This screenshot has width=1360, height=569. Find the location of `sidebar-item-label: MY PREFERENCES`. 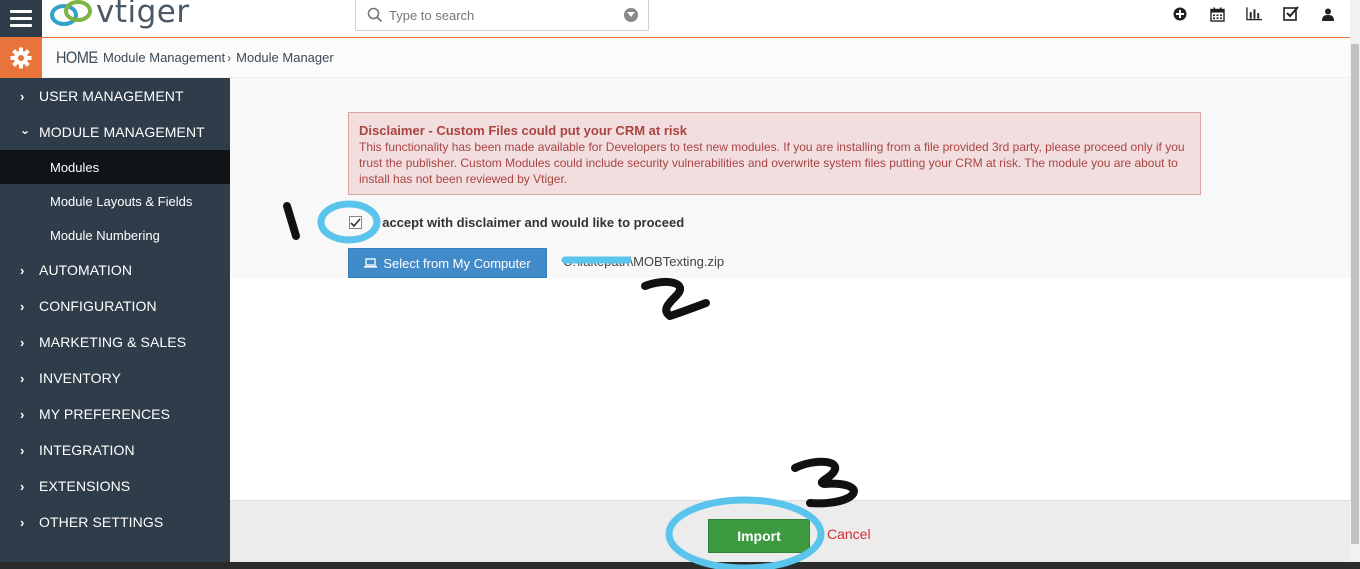

sidebar-item-label: MY PREFERENCES is located at coordinates (105, 414).